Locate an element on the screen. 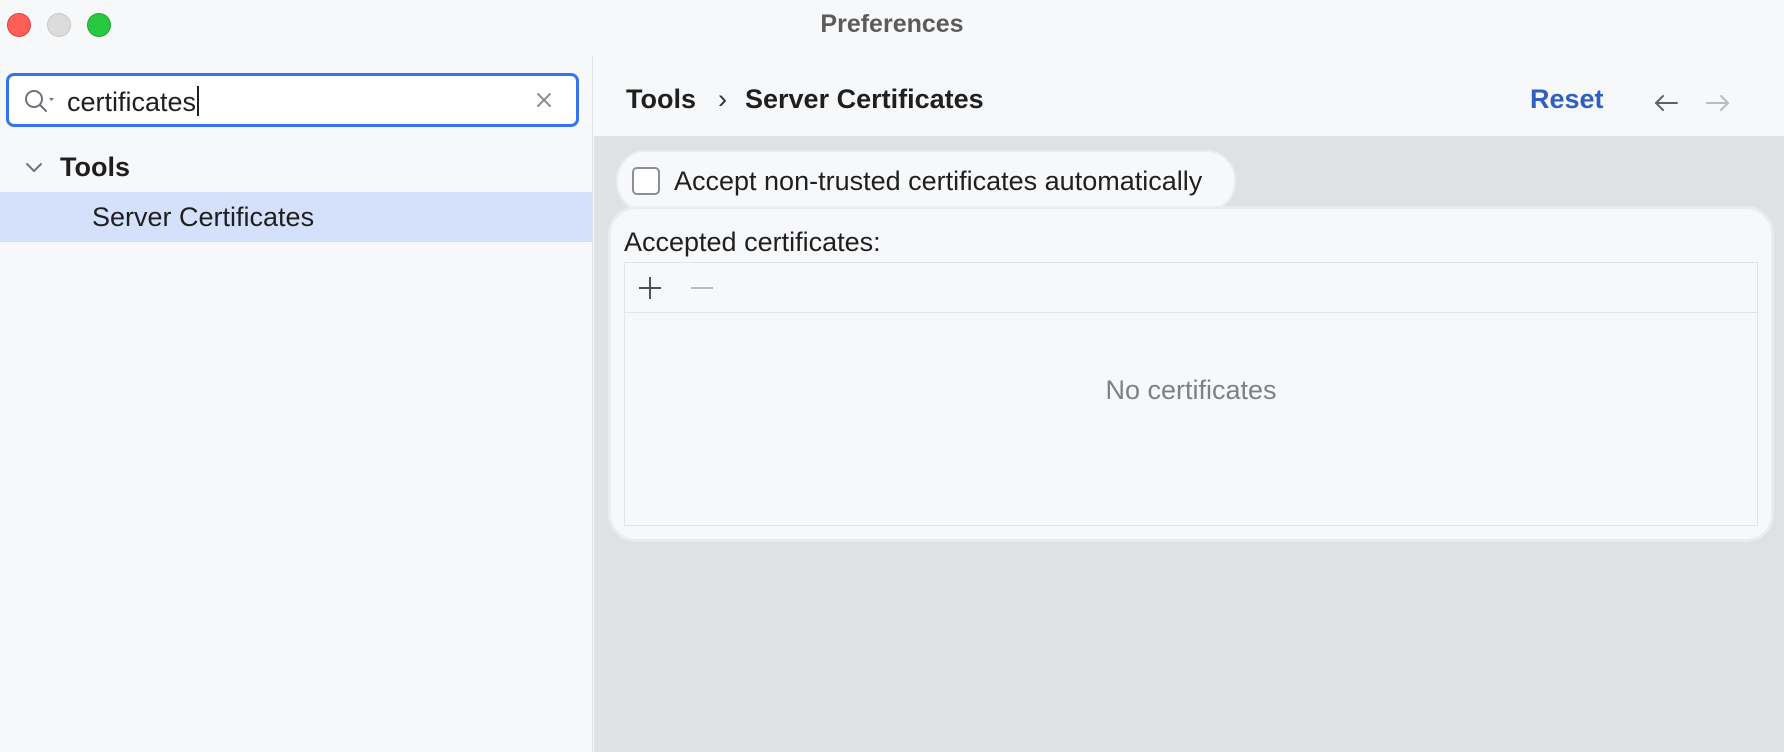 The height and width of the screenshot is (752, 1784). title-bar: Preferences is located at coordinates (892, 25).